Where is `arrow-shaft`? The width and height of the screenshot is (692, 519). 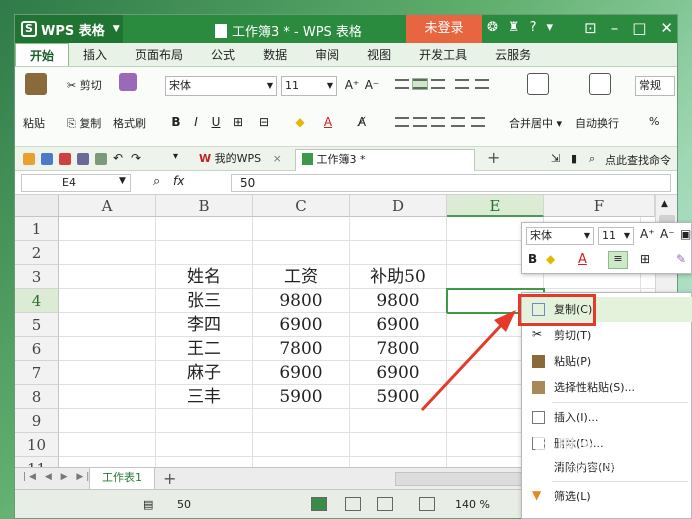
arrow-shaft is located at coordinates (464, 365).